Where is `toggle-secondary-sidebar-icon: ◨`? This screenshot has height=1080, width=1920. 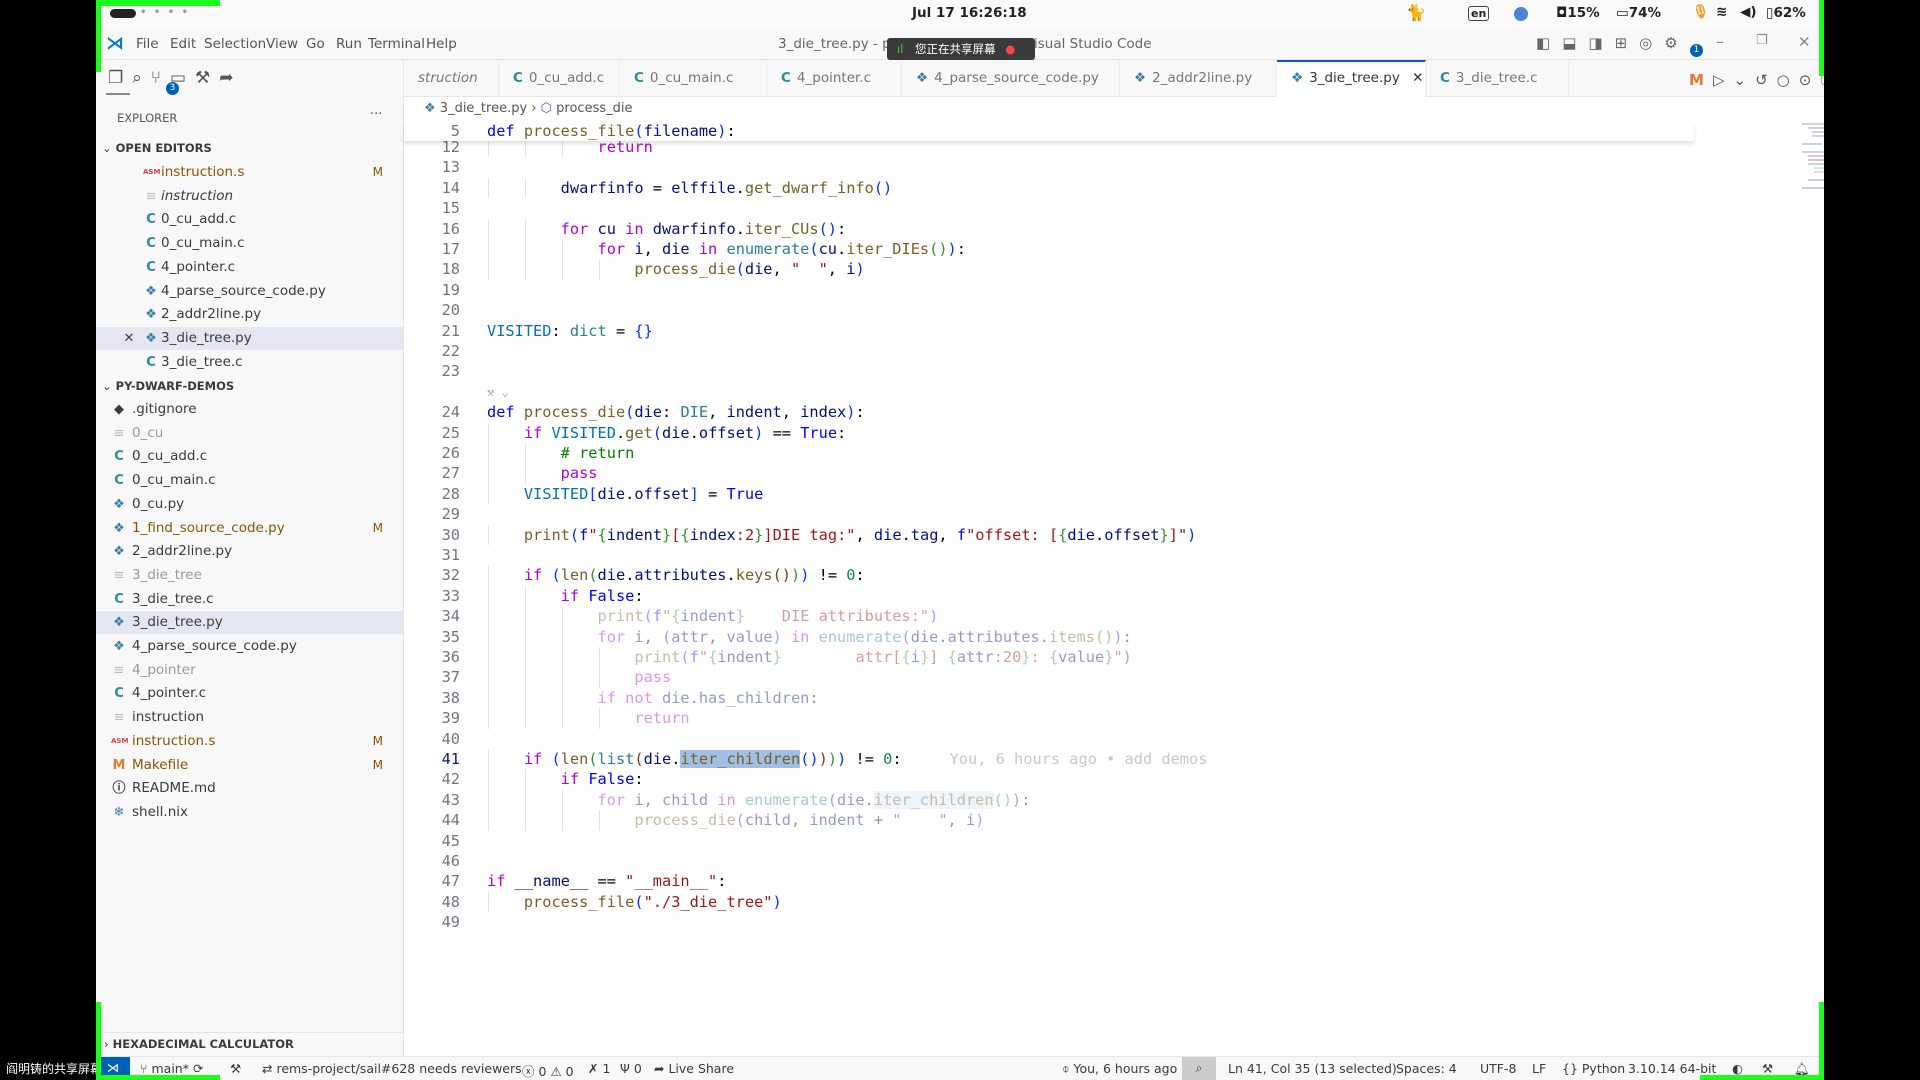 toggle-secondary-sidebar-icon: ◨ is located at coordinates (1601, 43).